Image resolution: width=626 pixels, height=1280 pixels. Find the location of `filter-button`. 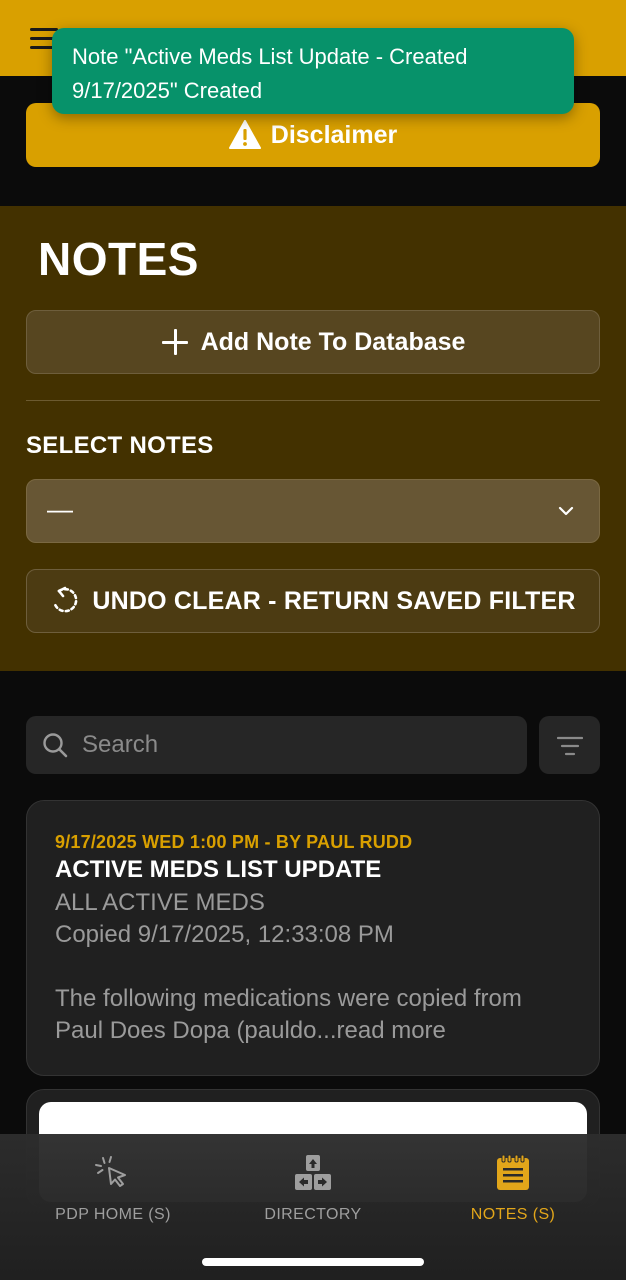

filter-button is located at coordinates (569, 745).